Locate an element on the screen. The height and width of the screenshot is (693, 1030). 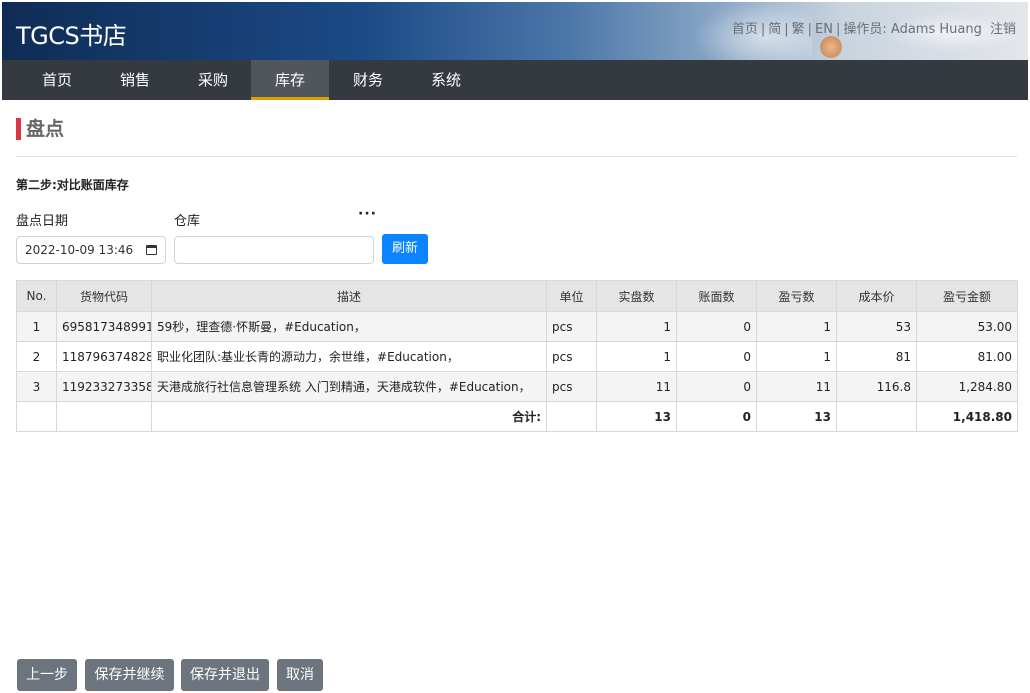
operator-name: Adams Huang is located at coordinates (936, 29).